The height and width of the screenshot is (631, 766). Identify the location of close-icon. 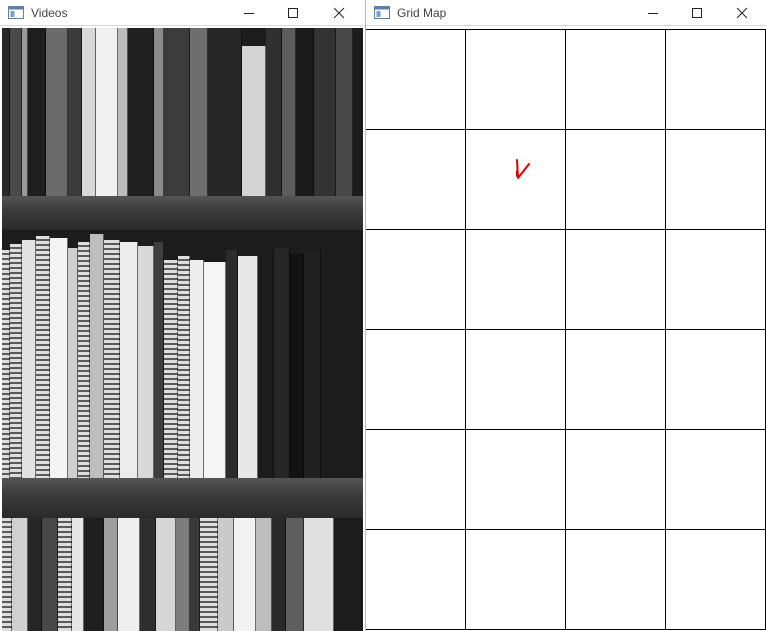
(742, 13).